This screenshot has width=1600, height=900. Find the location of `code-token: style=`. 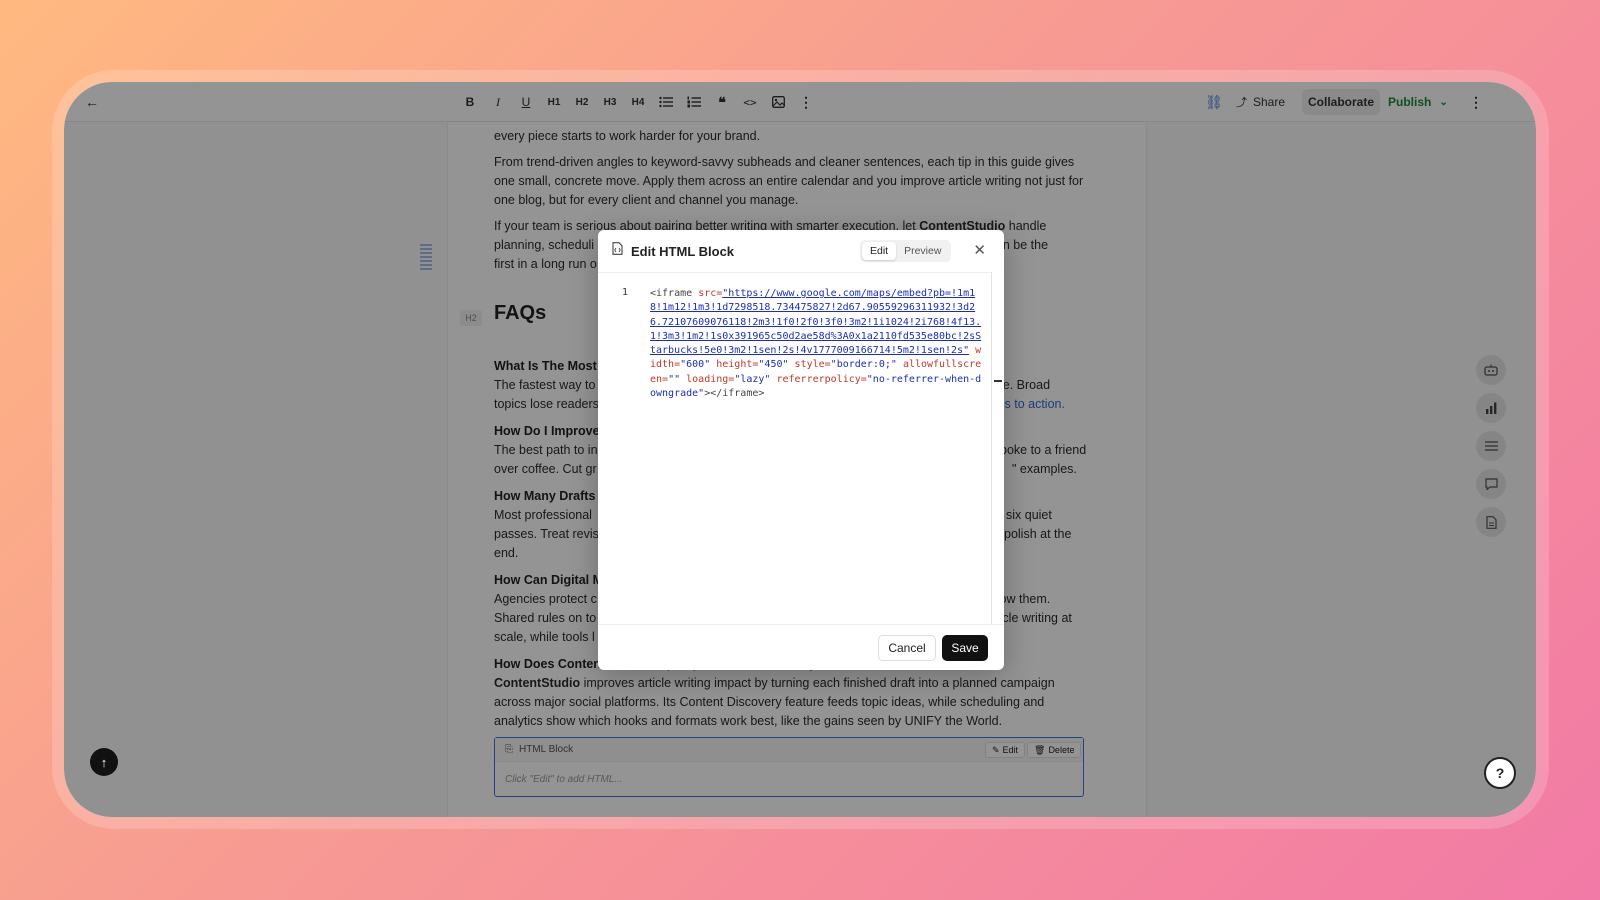

code-token: style= is located at coordinates (812, 365).